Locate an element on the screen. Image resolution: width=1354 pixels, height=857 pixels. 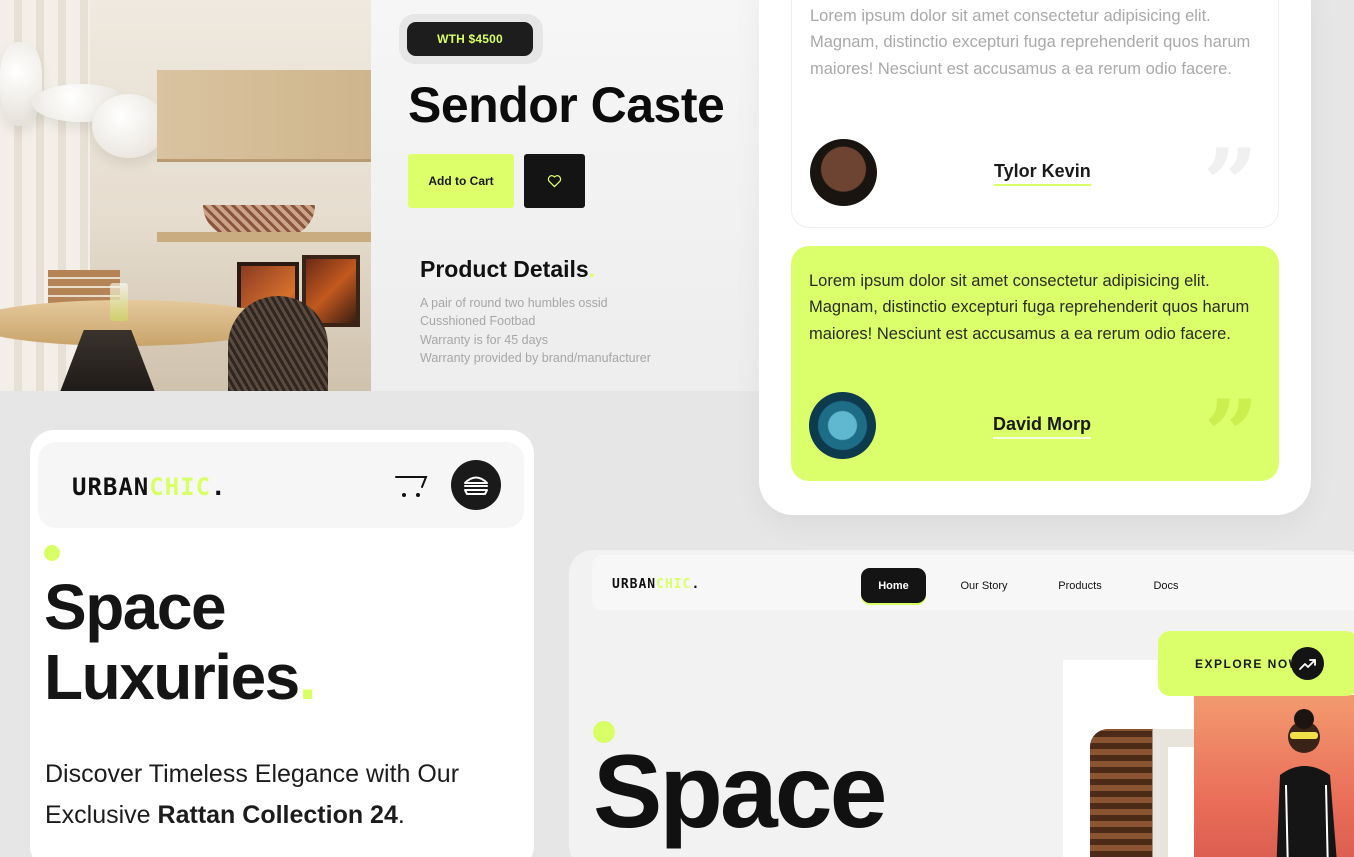
glass is located at coordinates (119, 302).